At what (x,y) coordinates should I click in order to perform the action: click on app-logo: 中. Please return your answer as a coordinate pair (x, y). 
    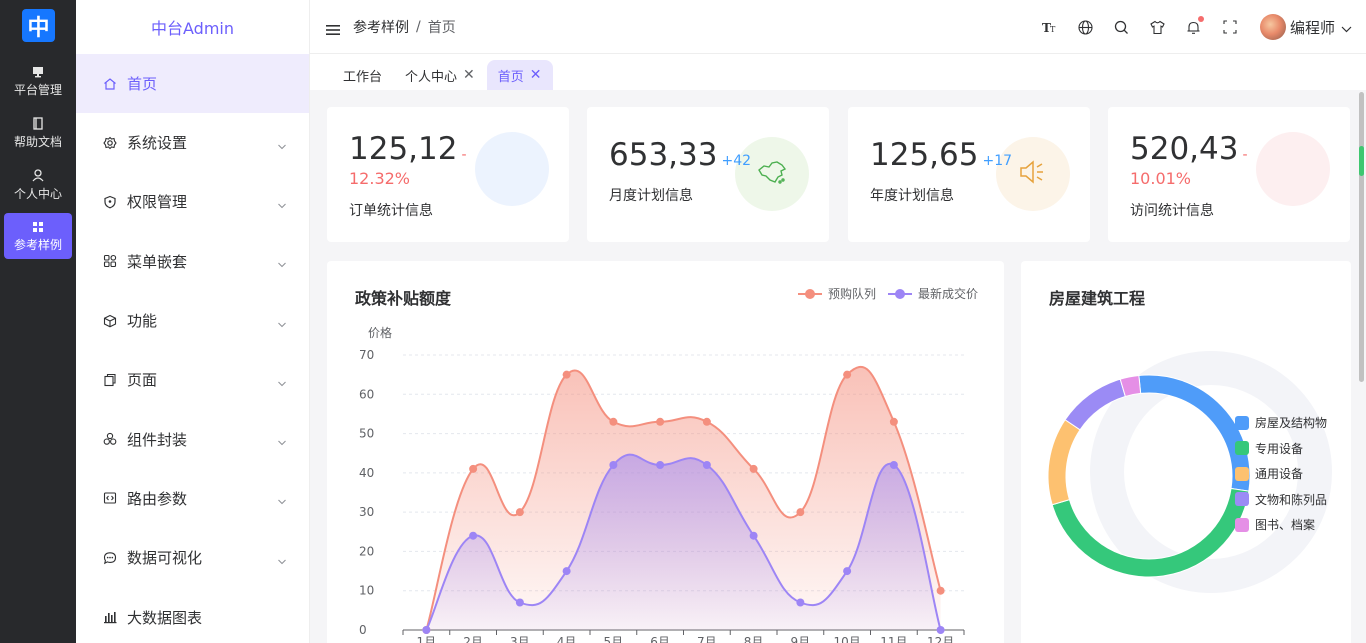
    Looking at the image, I should click on (38, 25).